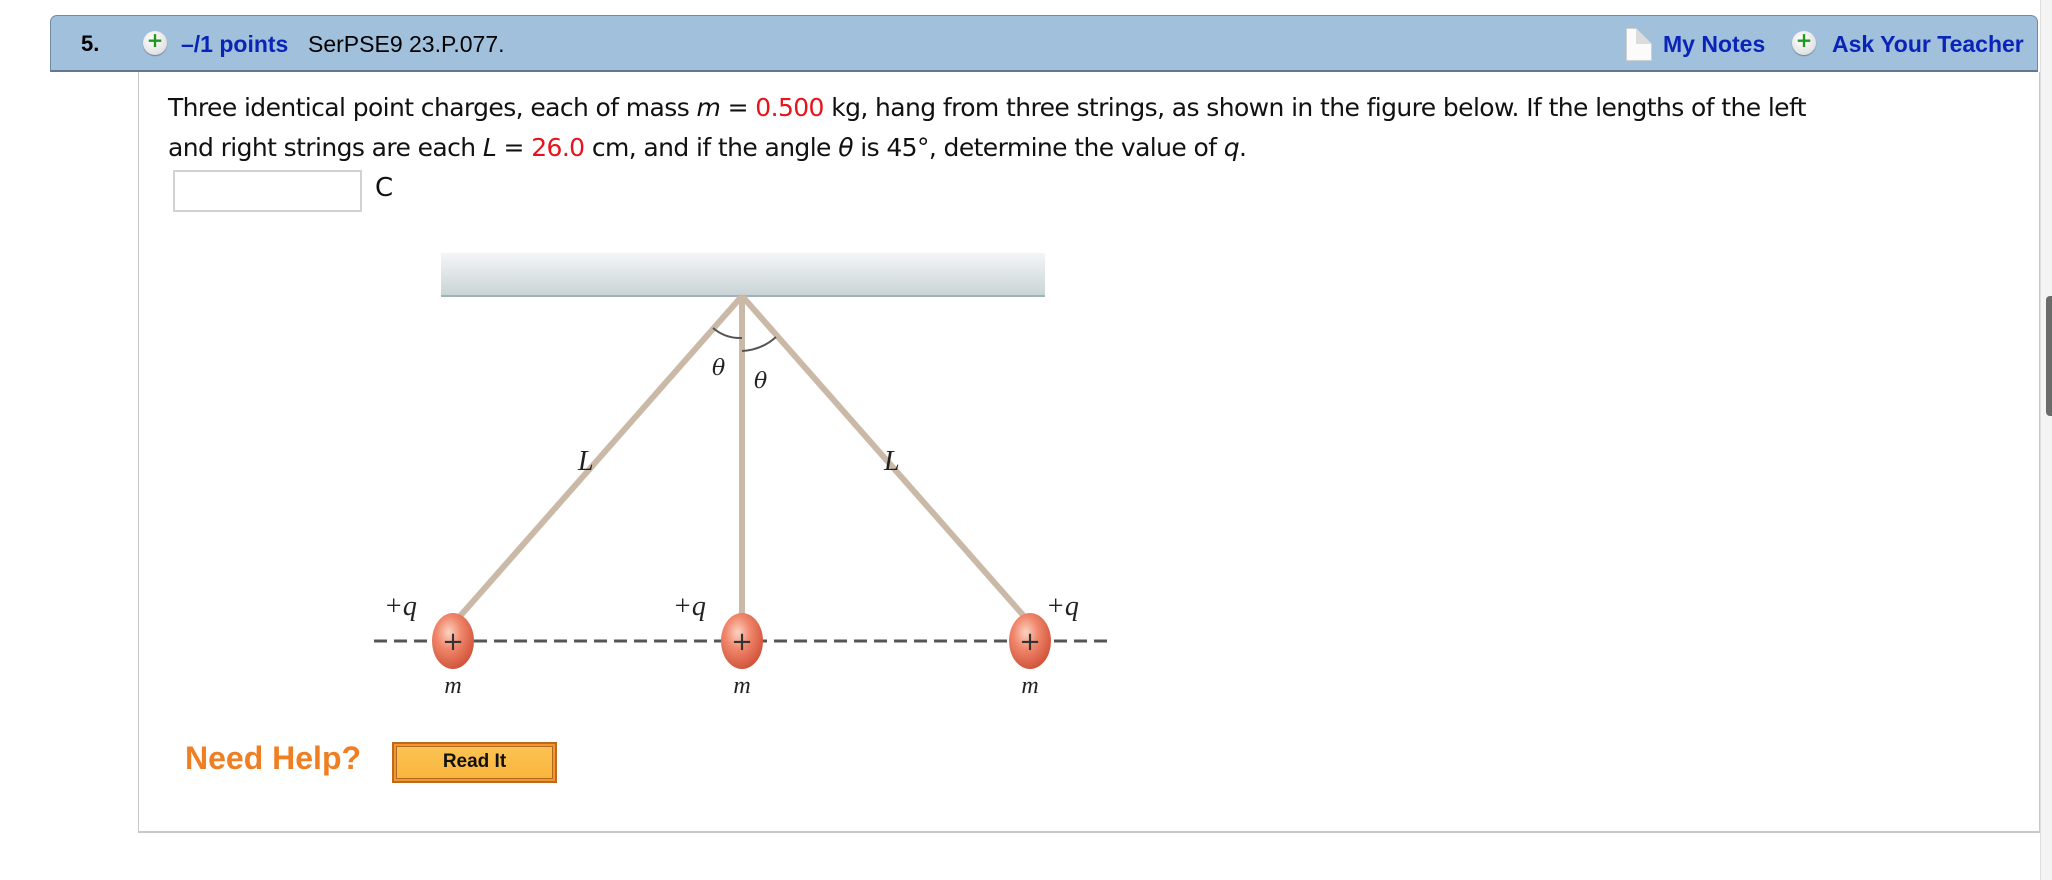  What do you see at coordinates (155, 41) in the screenshot?
I see `expand-plus-icon` at bounding box center [155, 41].